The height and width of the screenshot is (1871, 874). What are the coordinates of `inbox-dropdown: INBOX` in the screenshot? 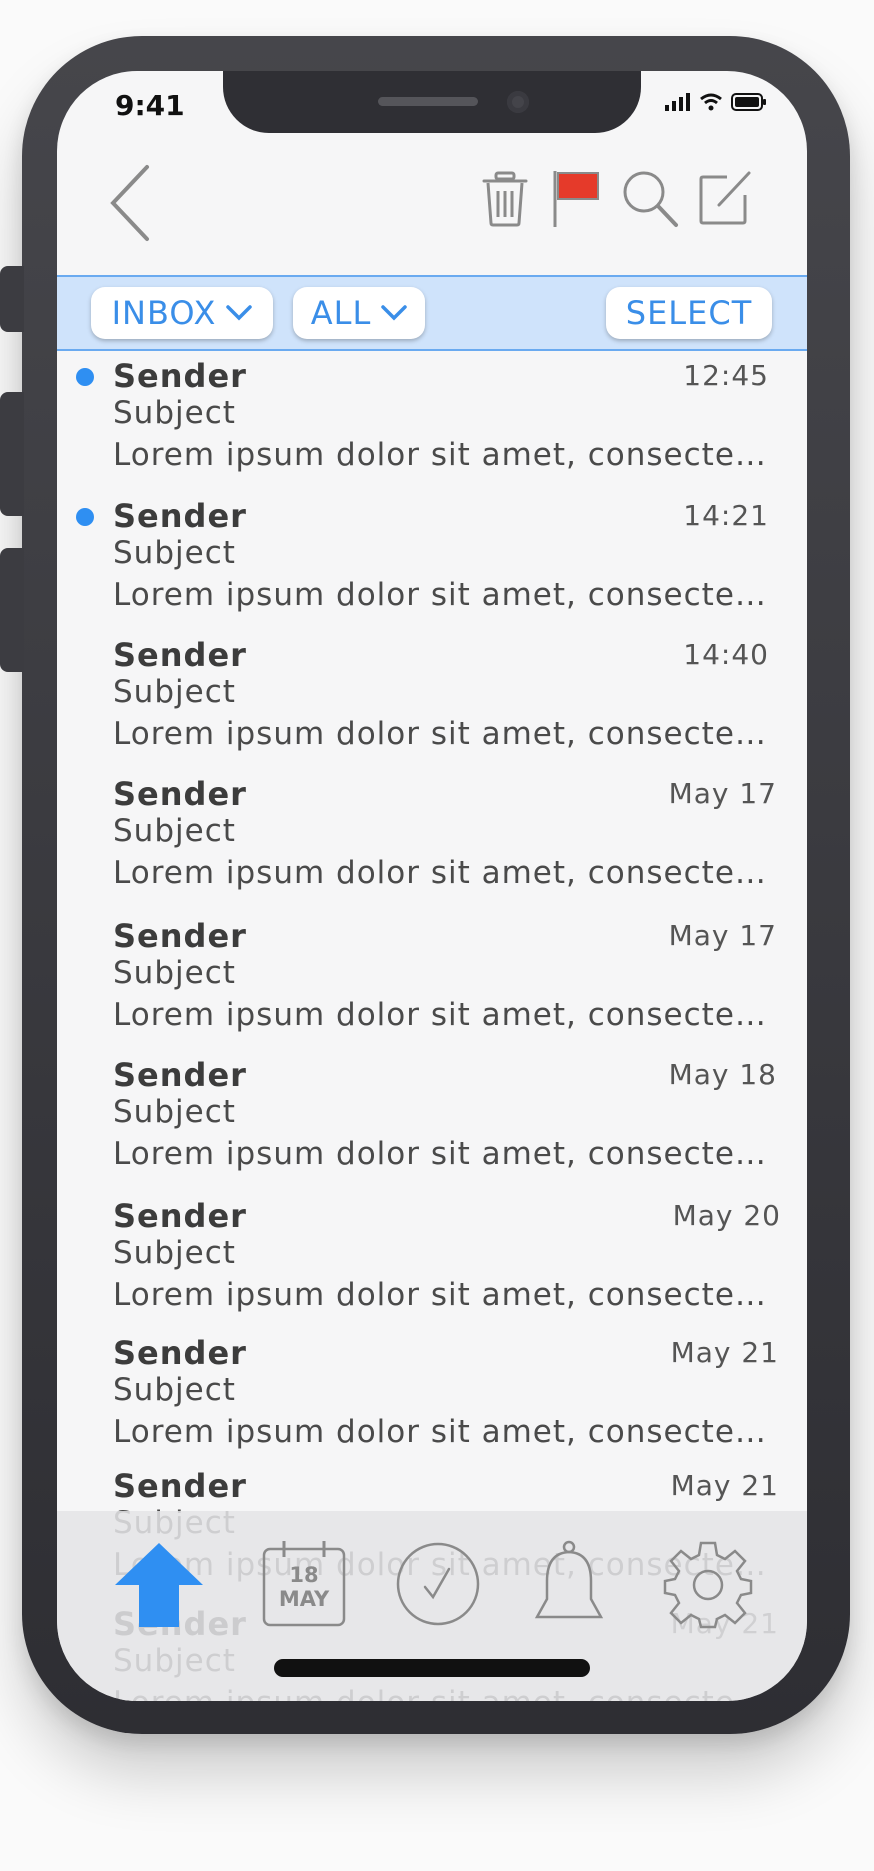 It's located at (182, 313).